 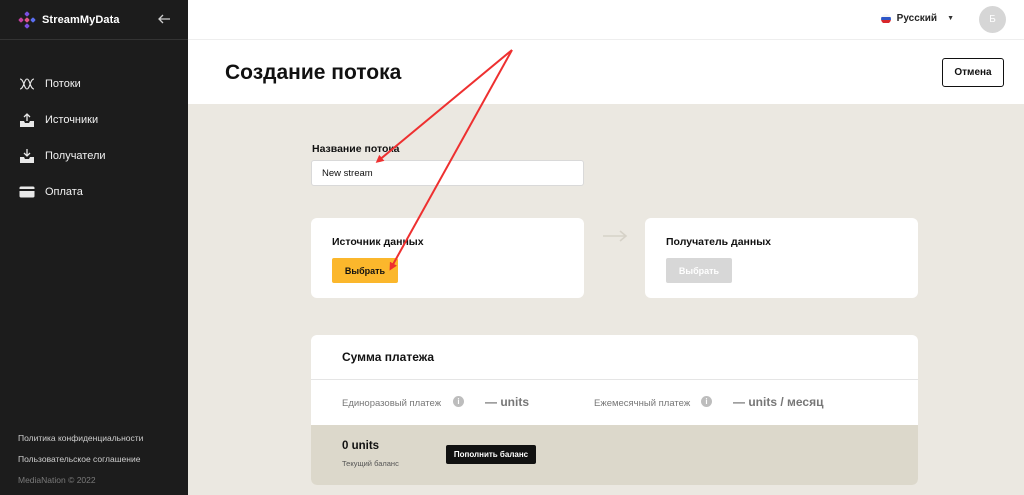 What do you see at coordinates (81, 19) in the screenshot?
I see `app-name: StreamMyData` at bounding box center [81, 19].